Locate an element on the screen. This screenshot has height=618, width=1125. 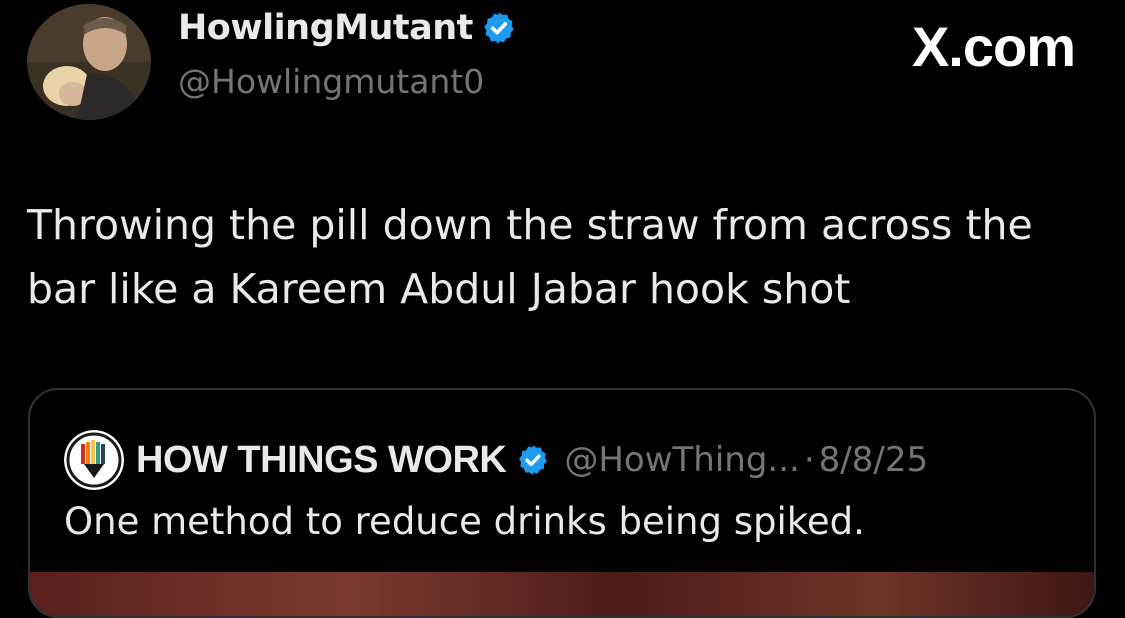
how-things-work-logo-icon is located at coordinates (94, 460).